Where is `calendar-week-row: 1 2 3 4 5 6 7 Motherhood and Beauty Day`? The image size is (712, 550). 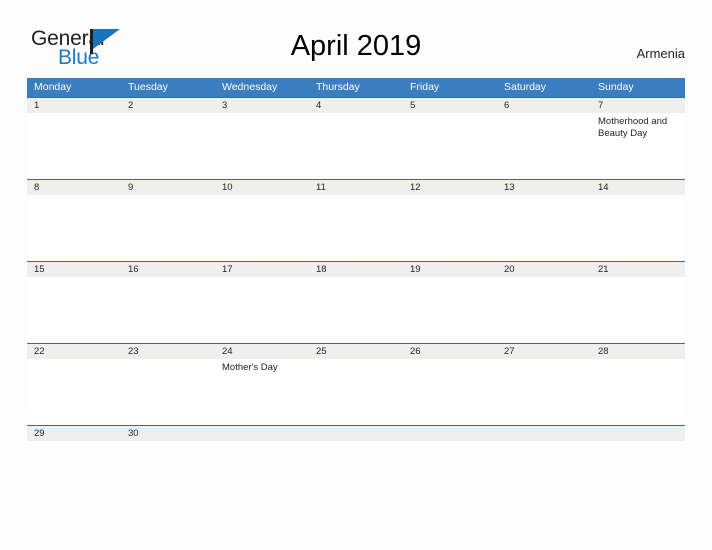
calendar-week-row: 1 2 3 4 5 6 7 Motherhood and Beauty Day is located at coordinates (356, 138).